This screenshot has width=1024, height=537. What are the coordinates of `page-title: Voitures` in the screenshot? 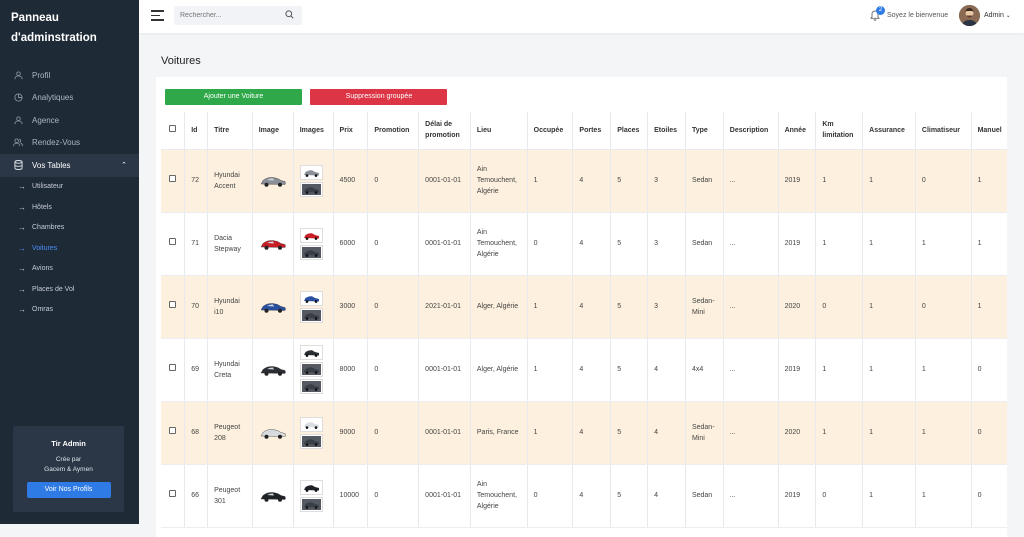 It's located at (181, 61).